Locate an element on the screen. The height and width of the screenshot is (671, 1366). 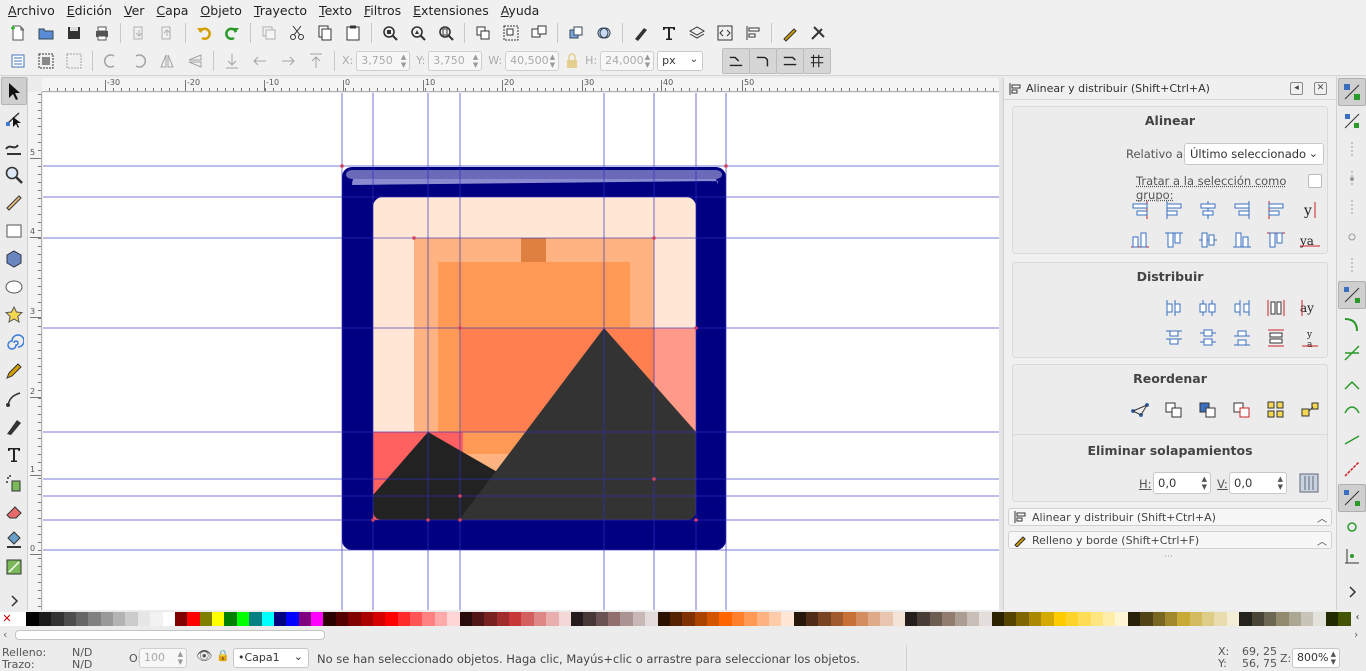
snap-intersections-icon is located at coordinates (1352, 353).